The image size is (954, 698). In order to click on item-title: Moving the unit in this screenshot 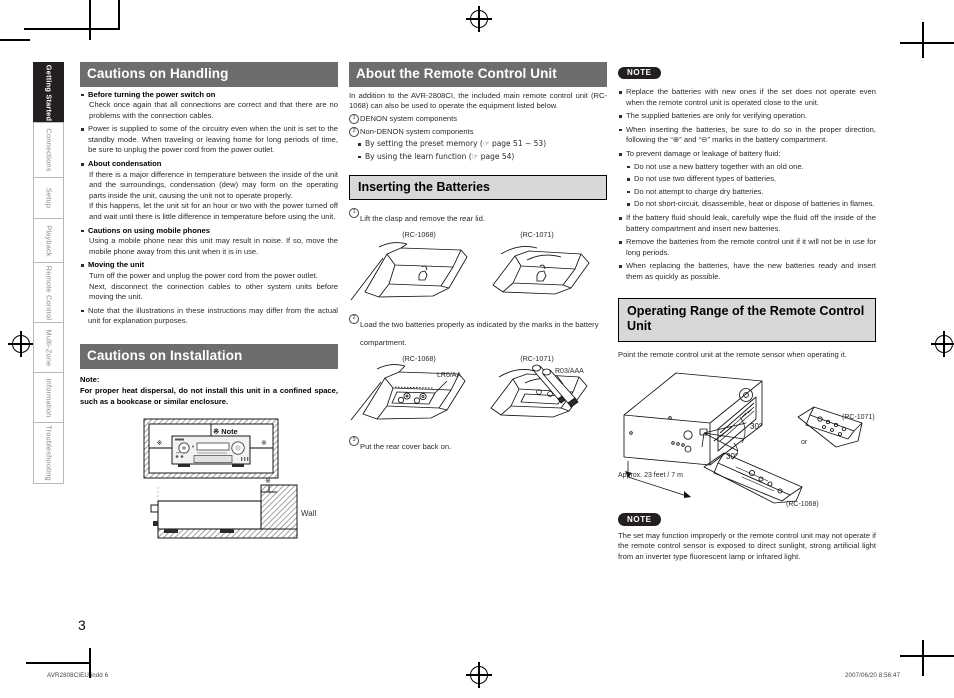, I will do `click(116, 265)`.